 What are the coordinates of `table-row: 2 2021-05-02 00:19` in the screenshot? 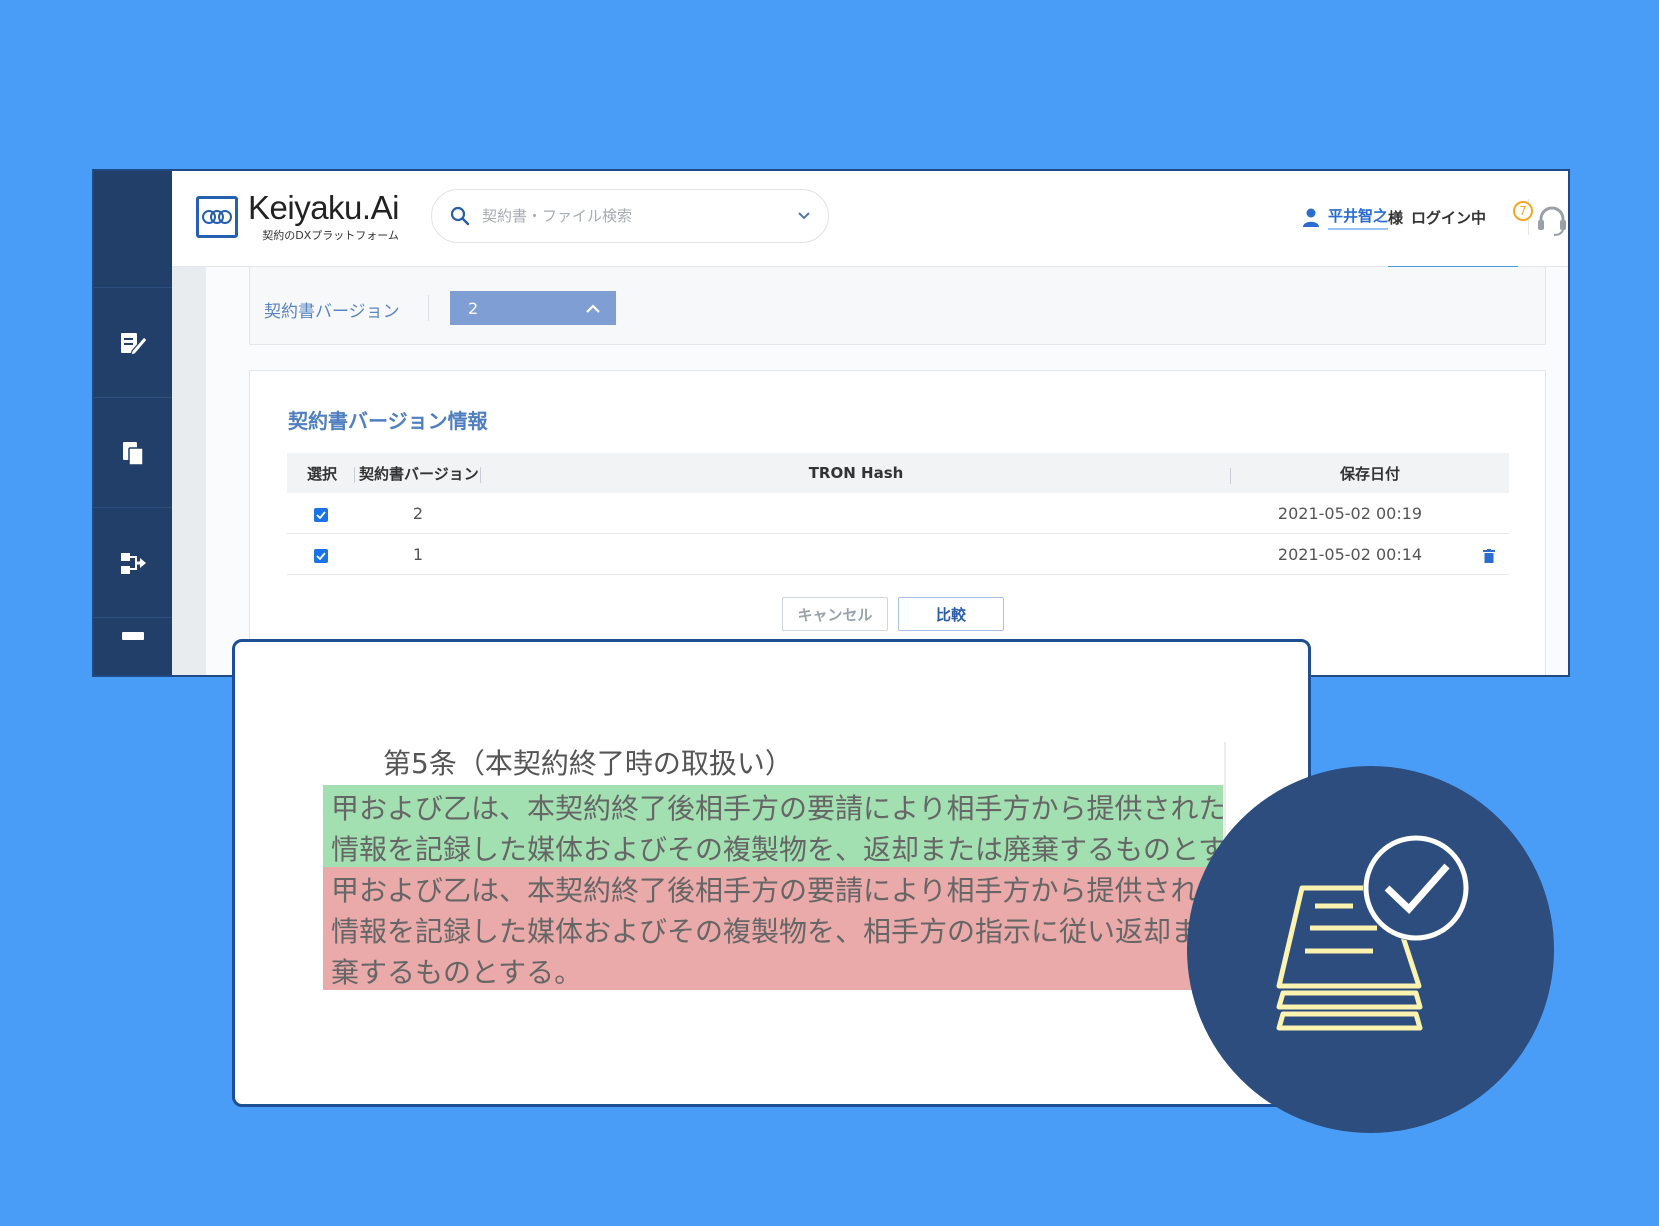 It's located at (898, 513).